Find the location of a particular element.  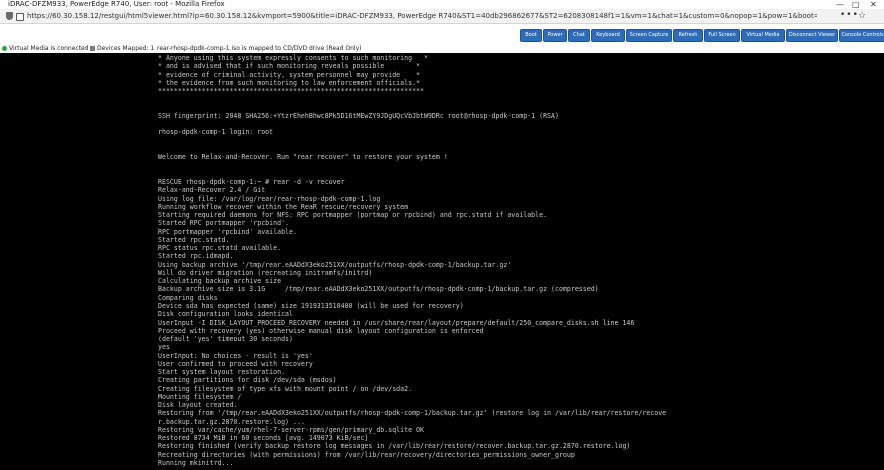

connected-status-icon is located at coordinates (4, 48).